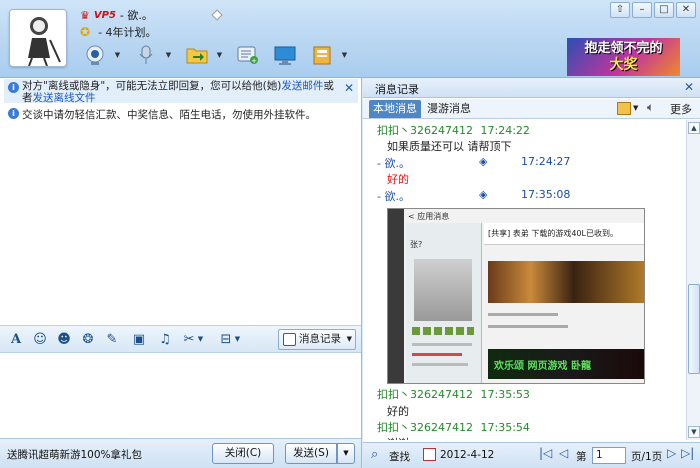  Describe the element at coordinates (467, 455) in the screenshot. I see `date-picker: 2012-4-12` at that location.